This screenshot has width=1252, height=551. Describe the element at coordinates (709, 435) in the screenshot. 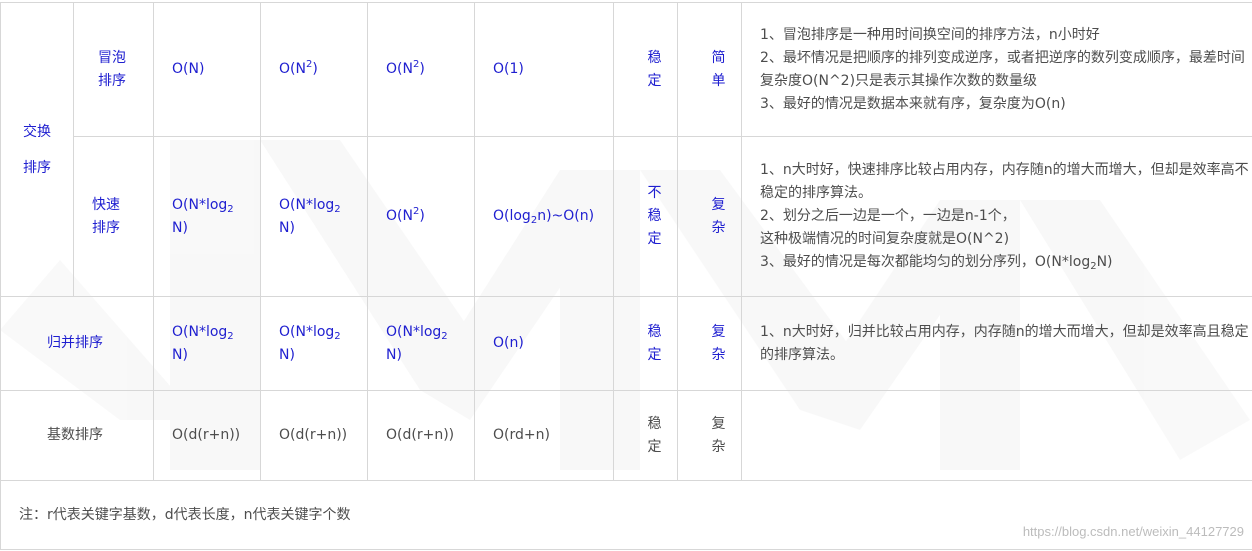

I see `radix-complexity: 复杂` at that location.